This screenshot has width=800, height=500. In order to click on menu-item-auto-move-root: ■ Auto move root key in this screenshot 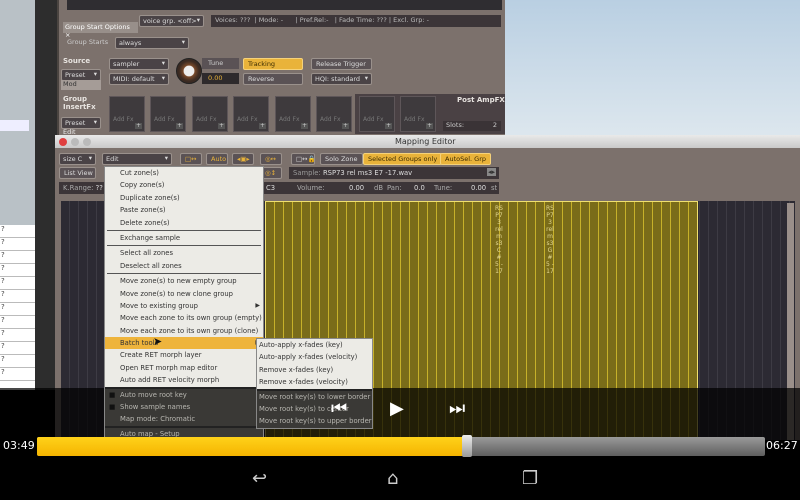, I will do `click(184, 395)`.